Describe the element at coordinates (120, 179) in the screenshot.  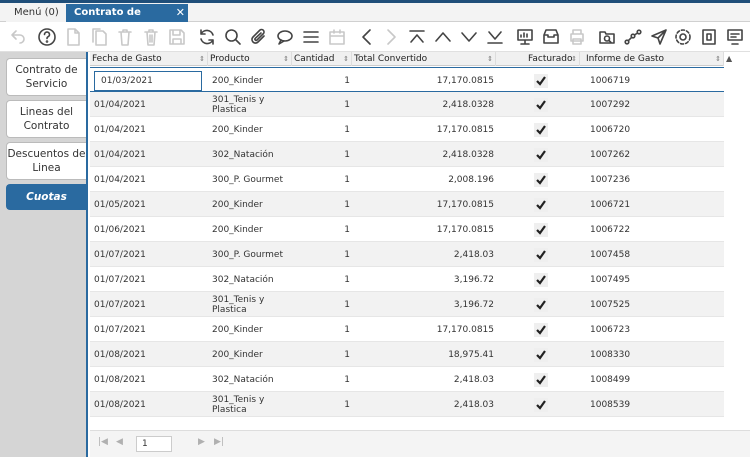
I see `cell-fecha-de-gasto: 01/04/2021` at that location.